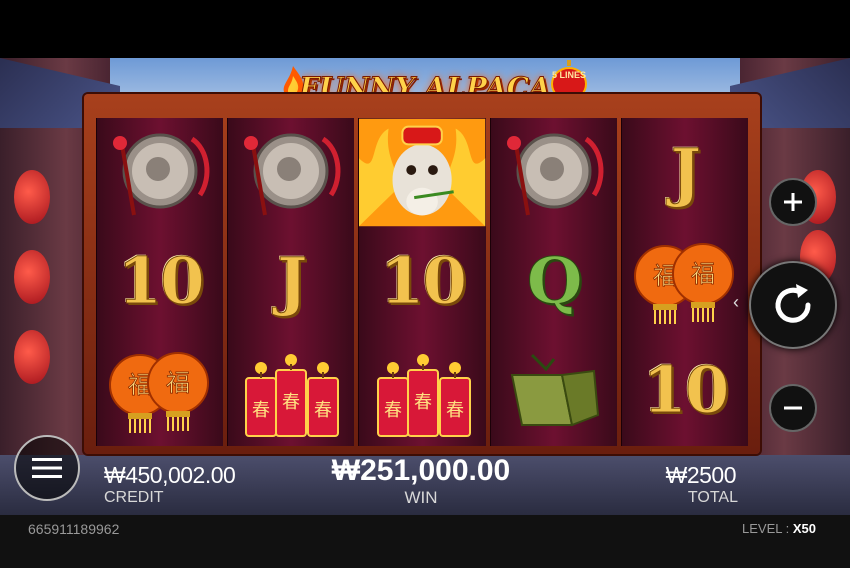 The width and height of the screenshot is (850, 568). I want to click on level-value: X50, so click(804, 528).